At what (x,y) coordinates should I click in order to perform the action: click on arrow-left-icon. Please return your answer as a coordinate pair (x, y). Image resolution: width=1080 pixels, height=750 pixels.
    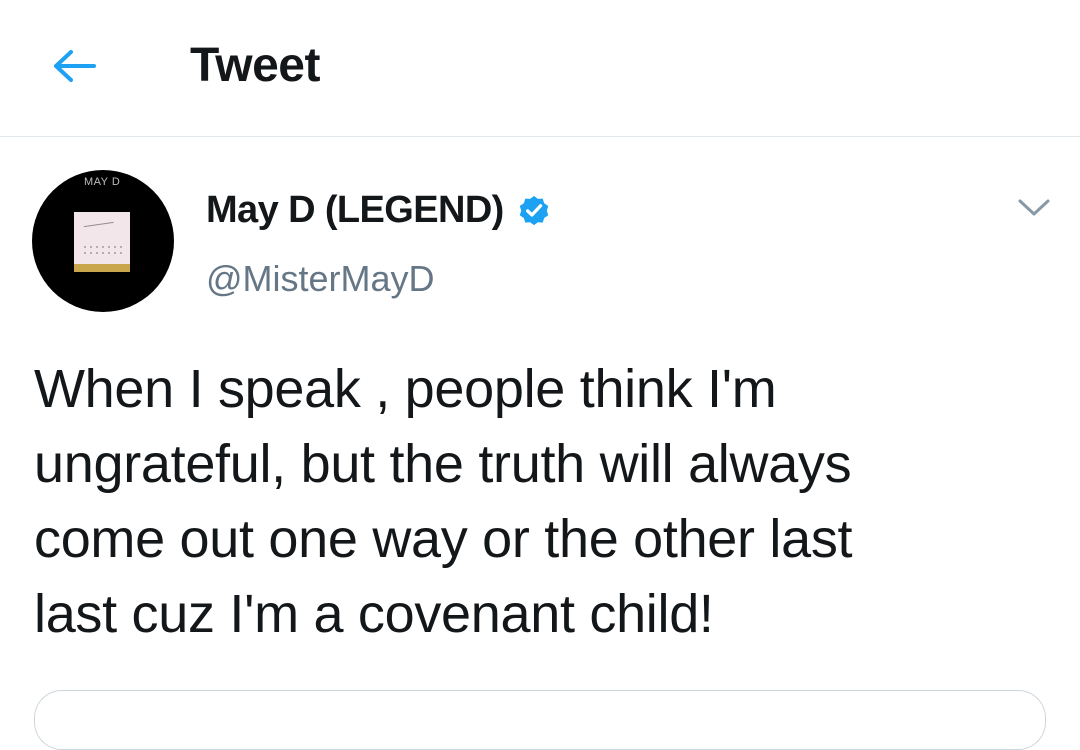
    Looking at the image, I should click on (74, 68).